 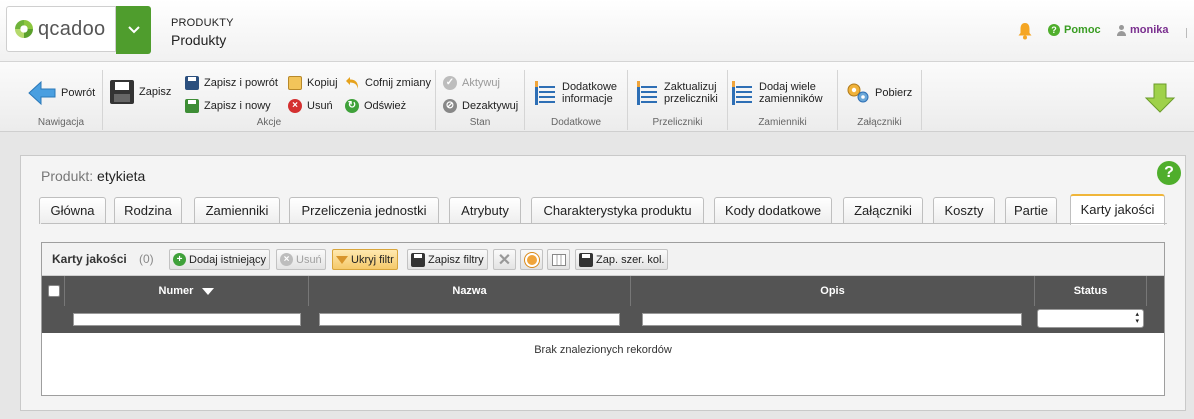 I want to click on columns-icon, so click(x=558, y=259).